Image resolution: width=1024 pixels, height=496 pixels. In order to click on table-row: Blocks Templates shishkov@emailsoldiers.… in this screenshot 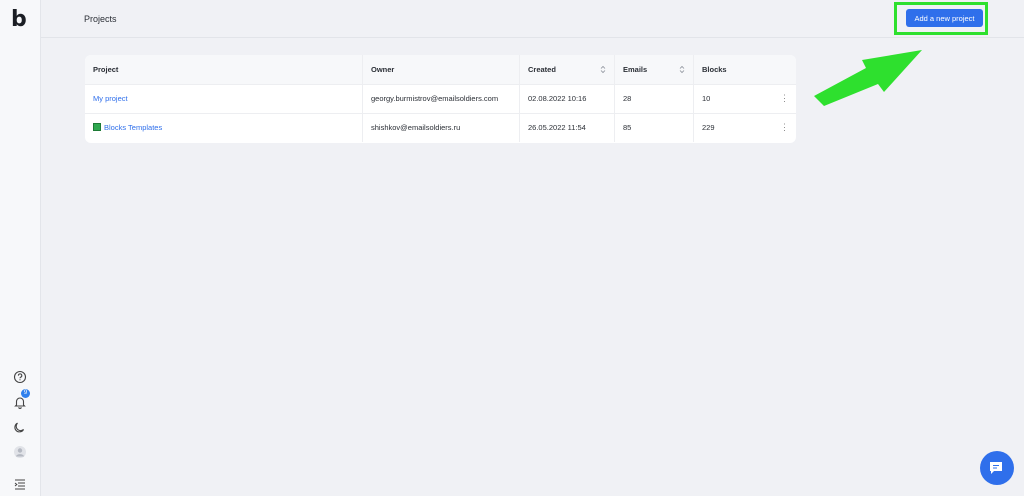, I will do `click(440, 127)`.